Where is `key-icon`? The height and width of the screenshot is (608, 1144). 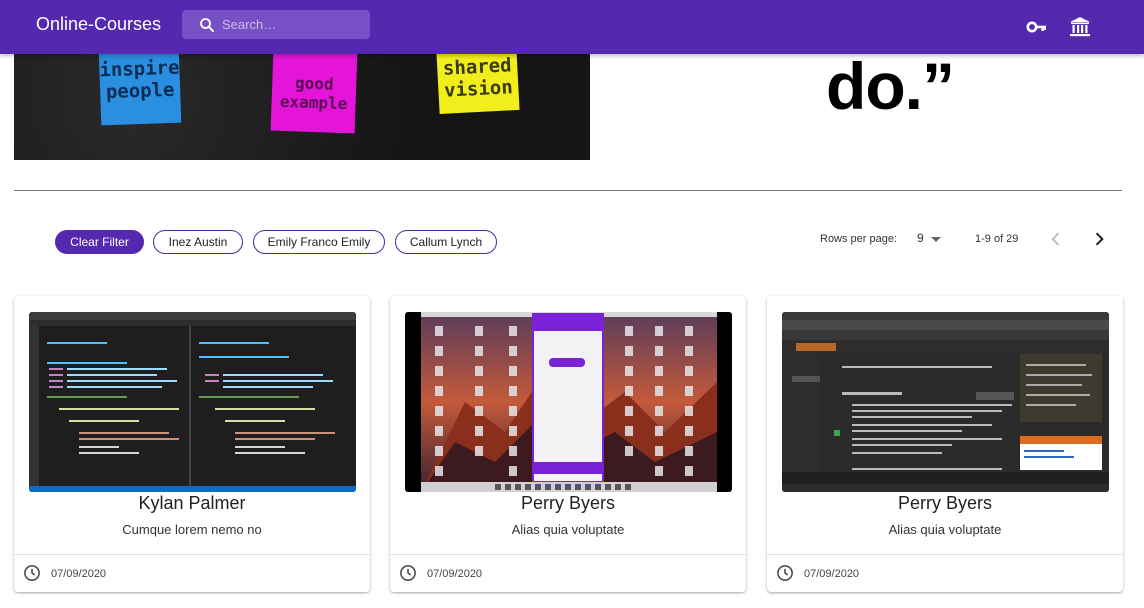 key-icon is located at coordinates (1037, 27).